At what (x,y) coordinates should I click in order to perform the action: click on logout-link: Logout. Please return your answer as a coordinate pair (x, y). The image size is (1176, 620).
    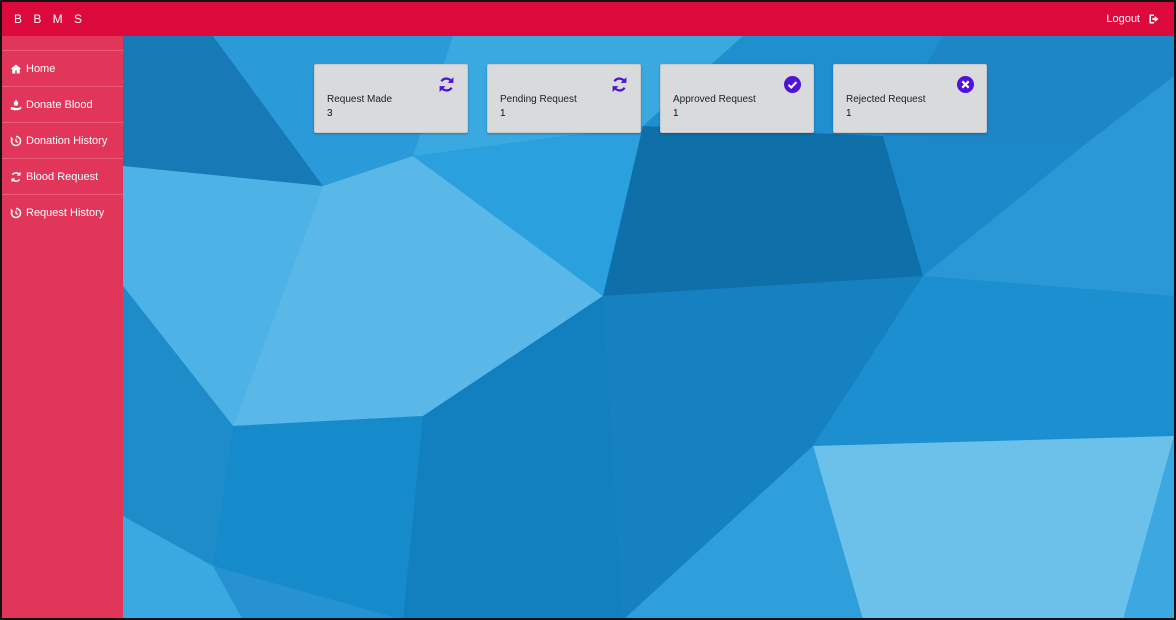
    Looking at the image, I should click on (1133, 19).